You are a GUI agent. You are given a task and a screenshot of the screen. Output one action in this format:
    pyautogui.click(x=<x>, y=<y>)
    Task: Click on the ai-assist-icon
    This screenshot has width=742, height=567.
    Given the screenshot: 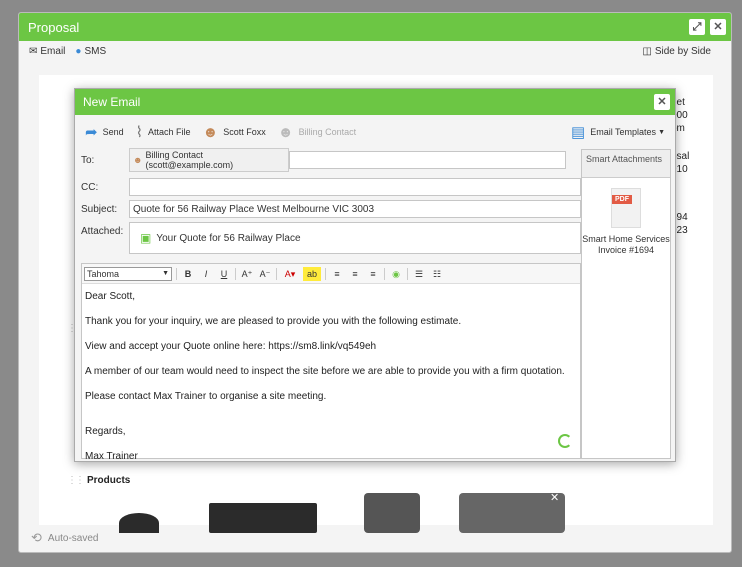 What is the action you would take?
    pyautogui.click(x=565, y=441)
    